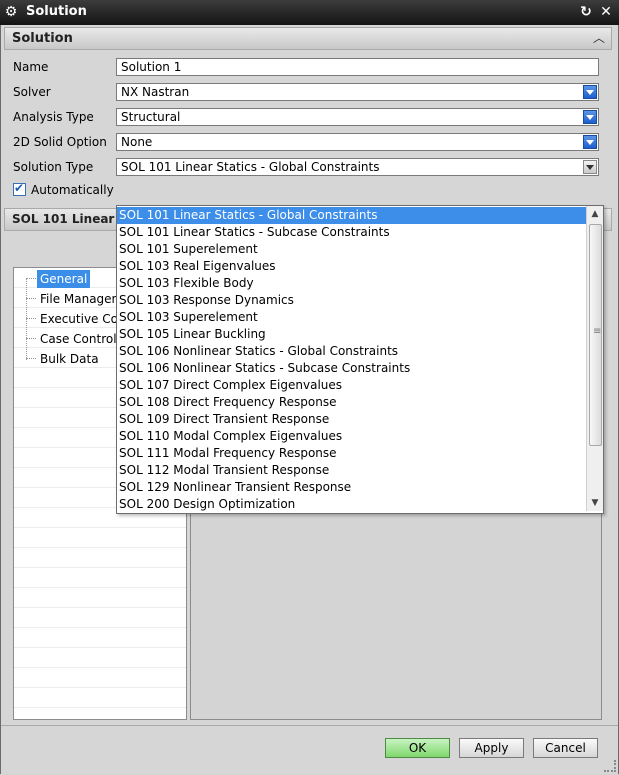 The height and width of the screenshot is (775, 619). Describe the element at coordinates (351, 487) in the screenshot. I see `dropdown-option: SOL 129 Nonlinear Transient Response` at that location.